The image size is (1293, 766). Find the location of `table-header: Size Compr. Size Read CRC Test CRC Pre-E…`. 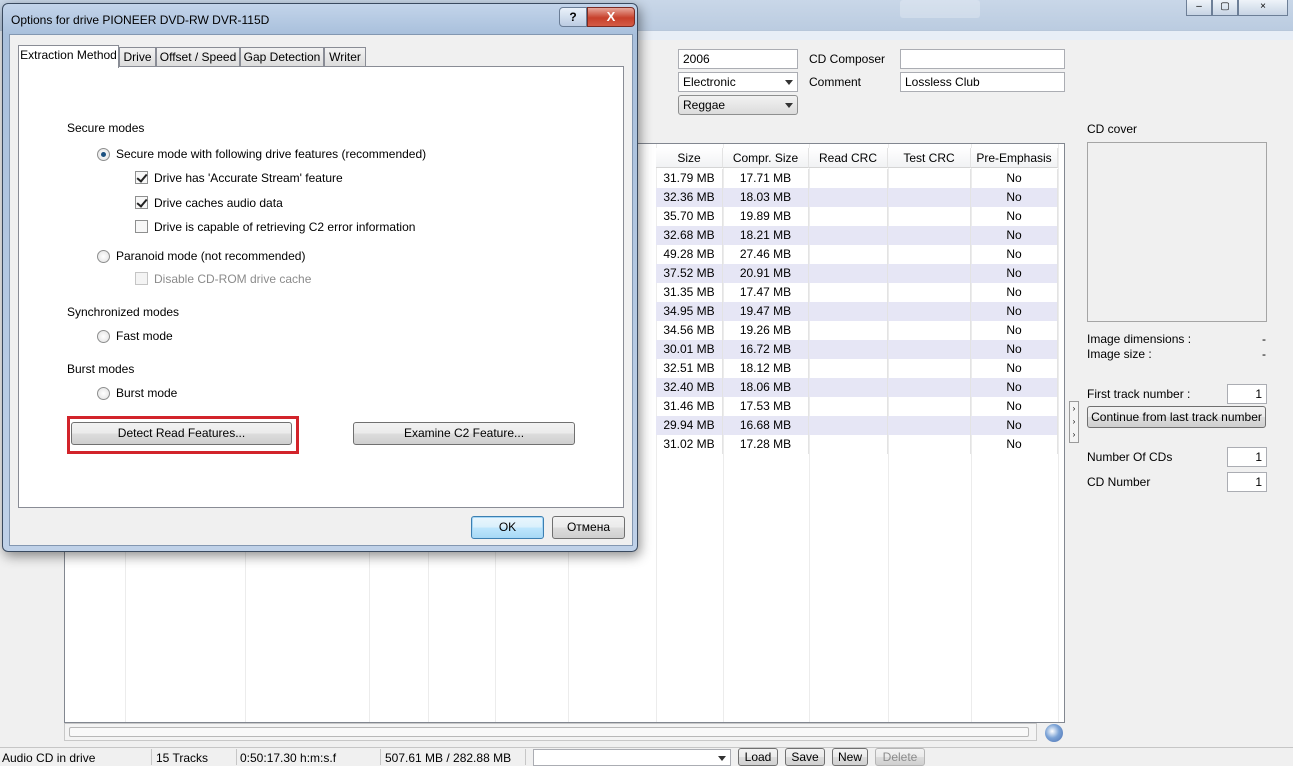

table-header: Size Compr. Size Read CRC Test CRC Pre-E… is located at coordinates (857, 158).